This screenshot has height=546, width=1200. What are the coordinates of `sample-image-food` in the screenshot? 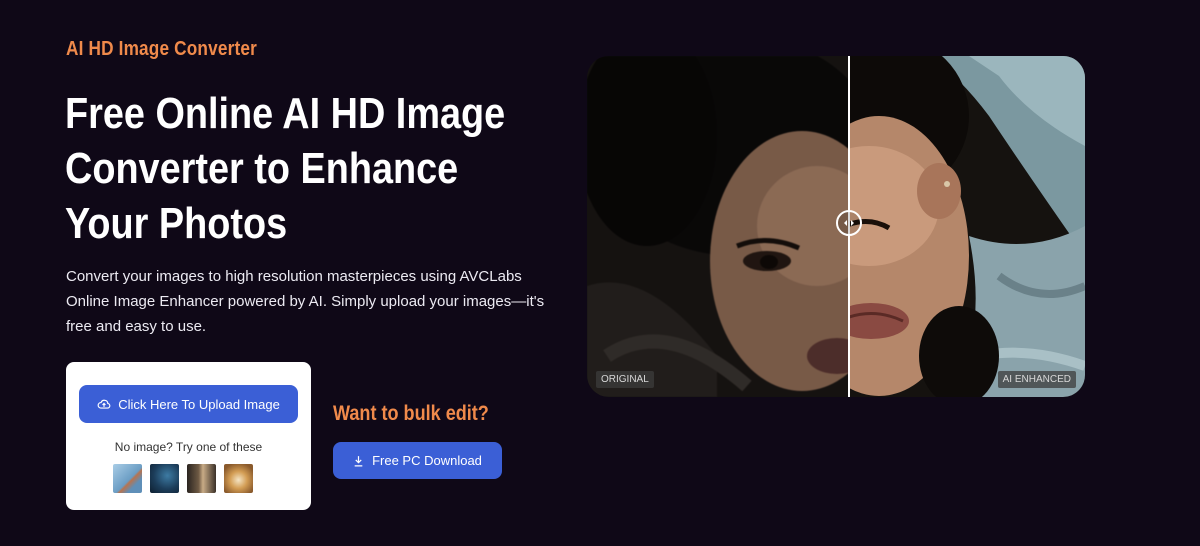 It's located at (238, 478).